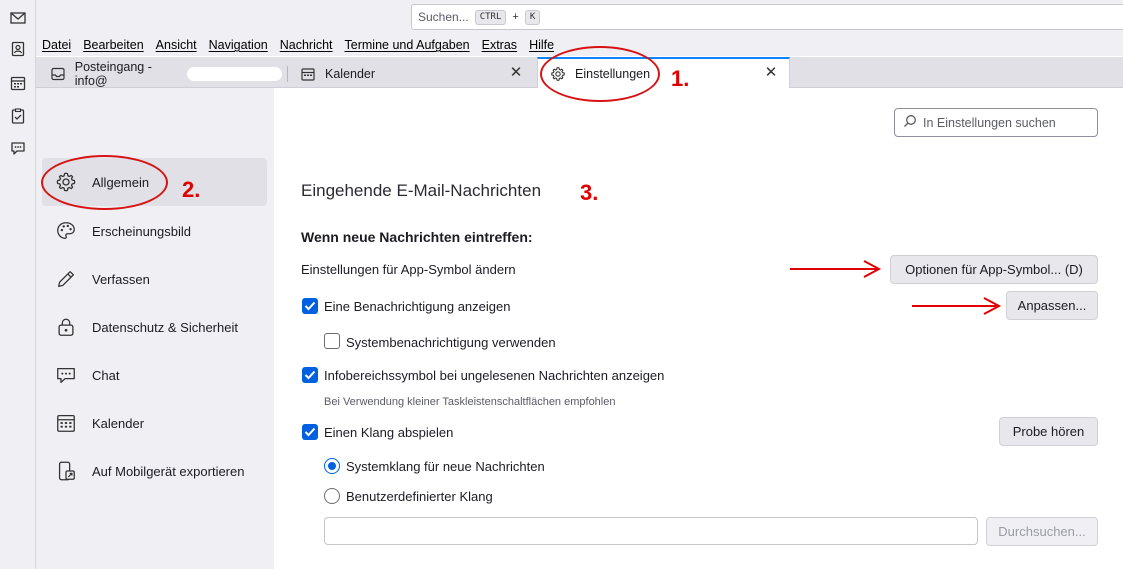 The image size is (1123, 569). I want to click on mobile-export-icon, so click(66, 471).